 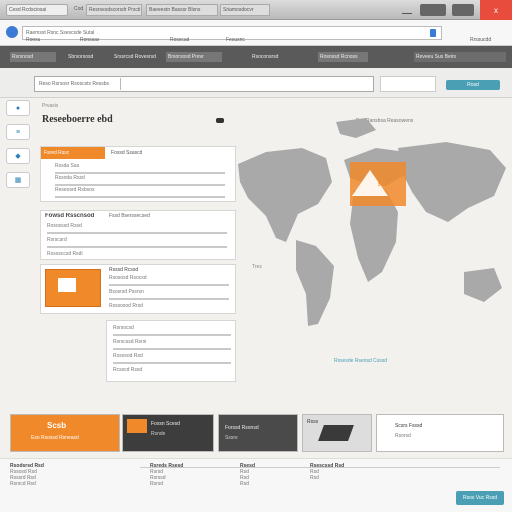 What do you see at coordinates (480, 40) in the screenshot?
I see `bookmark-link: Rrssucdd` at bounding box center [480, 40].